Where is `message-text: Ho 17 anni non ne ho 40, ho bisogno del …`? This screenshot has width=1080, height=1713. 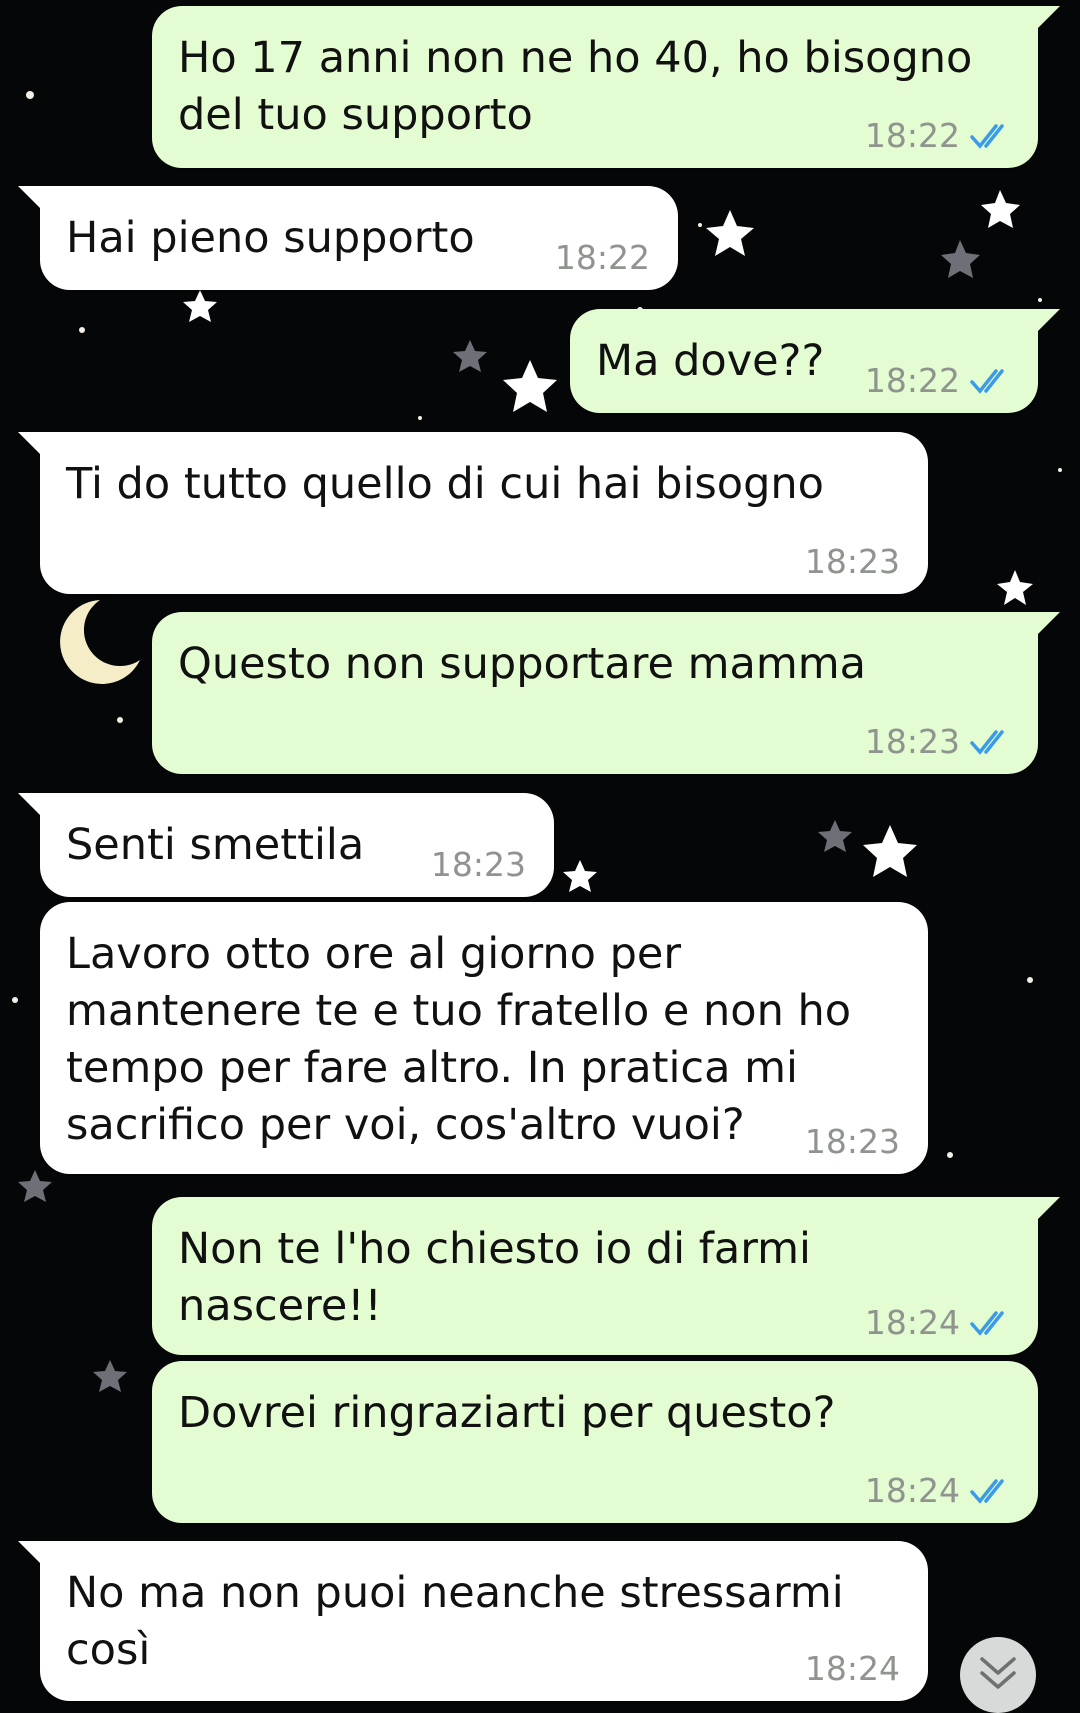
message-text: Ho 17 anni non ne ho 40, ho bisogno del … is located at coordinates (575, 86).